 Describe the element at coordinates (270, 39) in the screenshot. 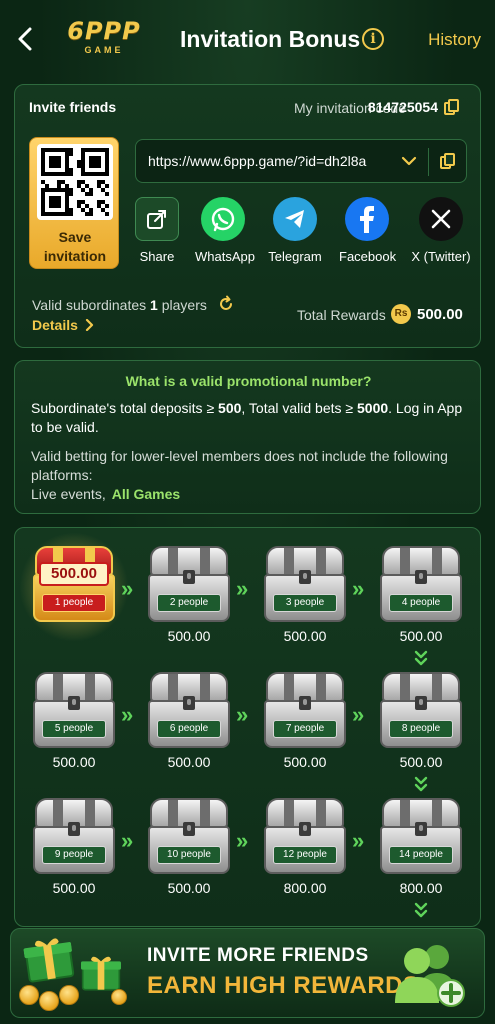

I see `page-title: Invitation Bonus` at that location.